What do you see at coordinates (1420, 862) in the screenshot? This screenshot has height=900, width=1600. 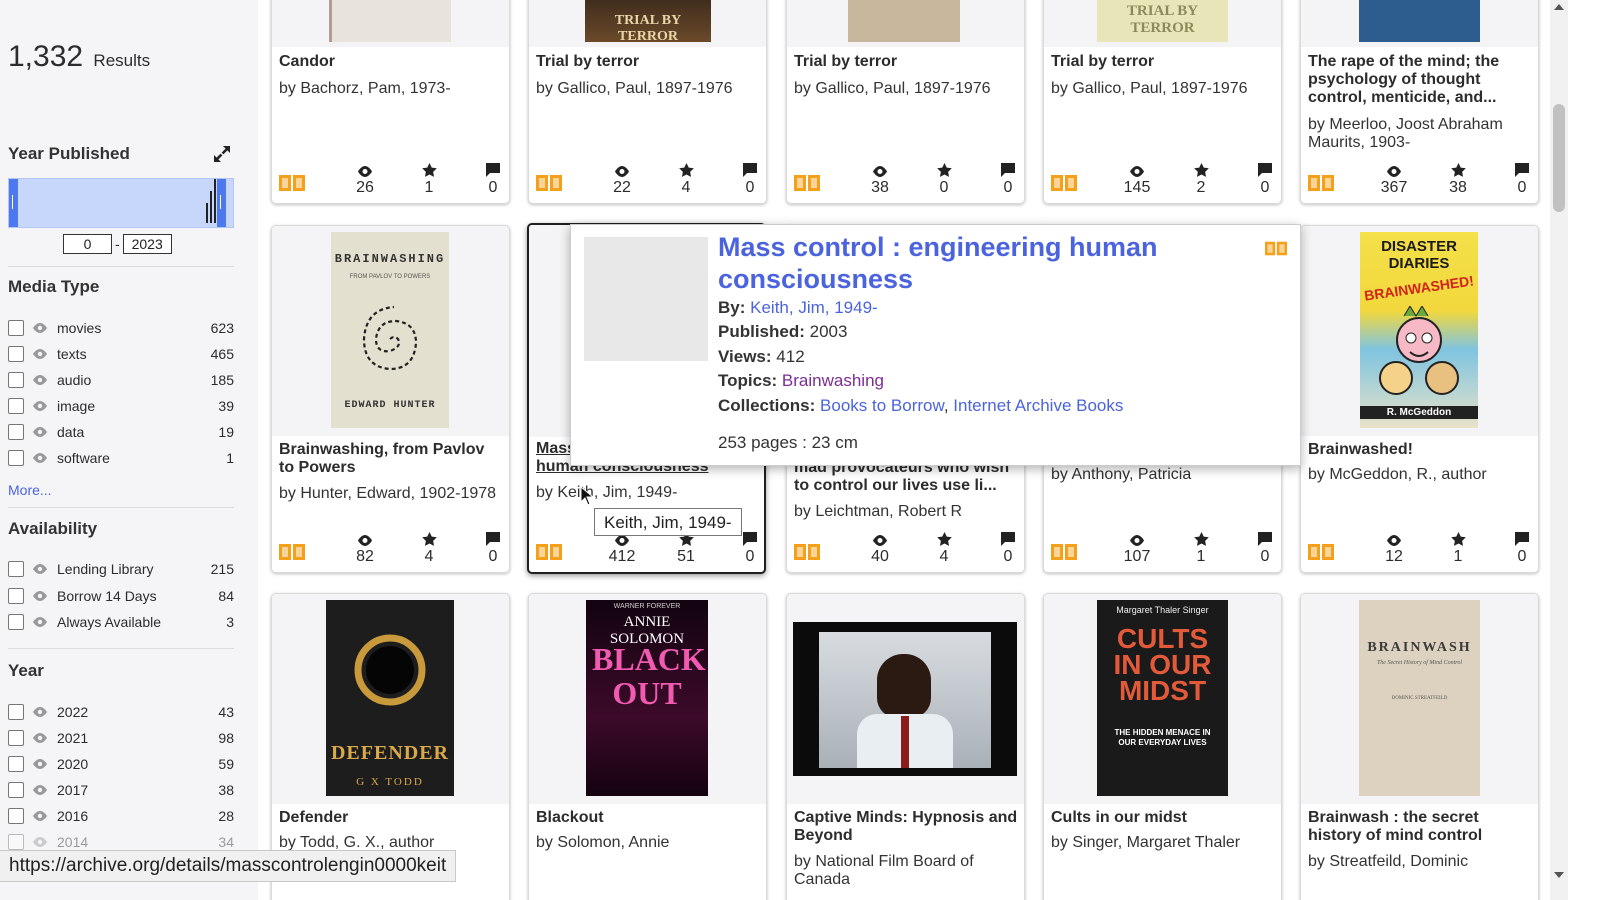 I see `card-creator: by Streatfeild, Dominic` at bounding box center [1420, 862].